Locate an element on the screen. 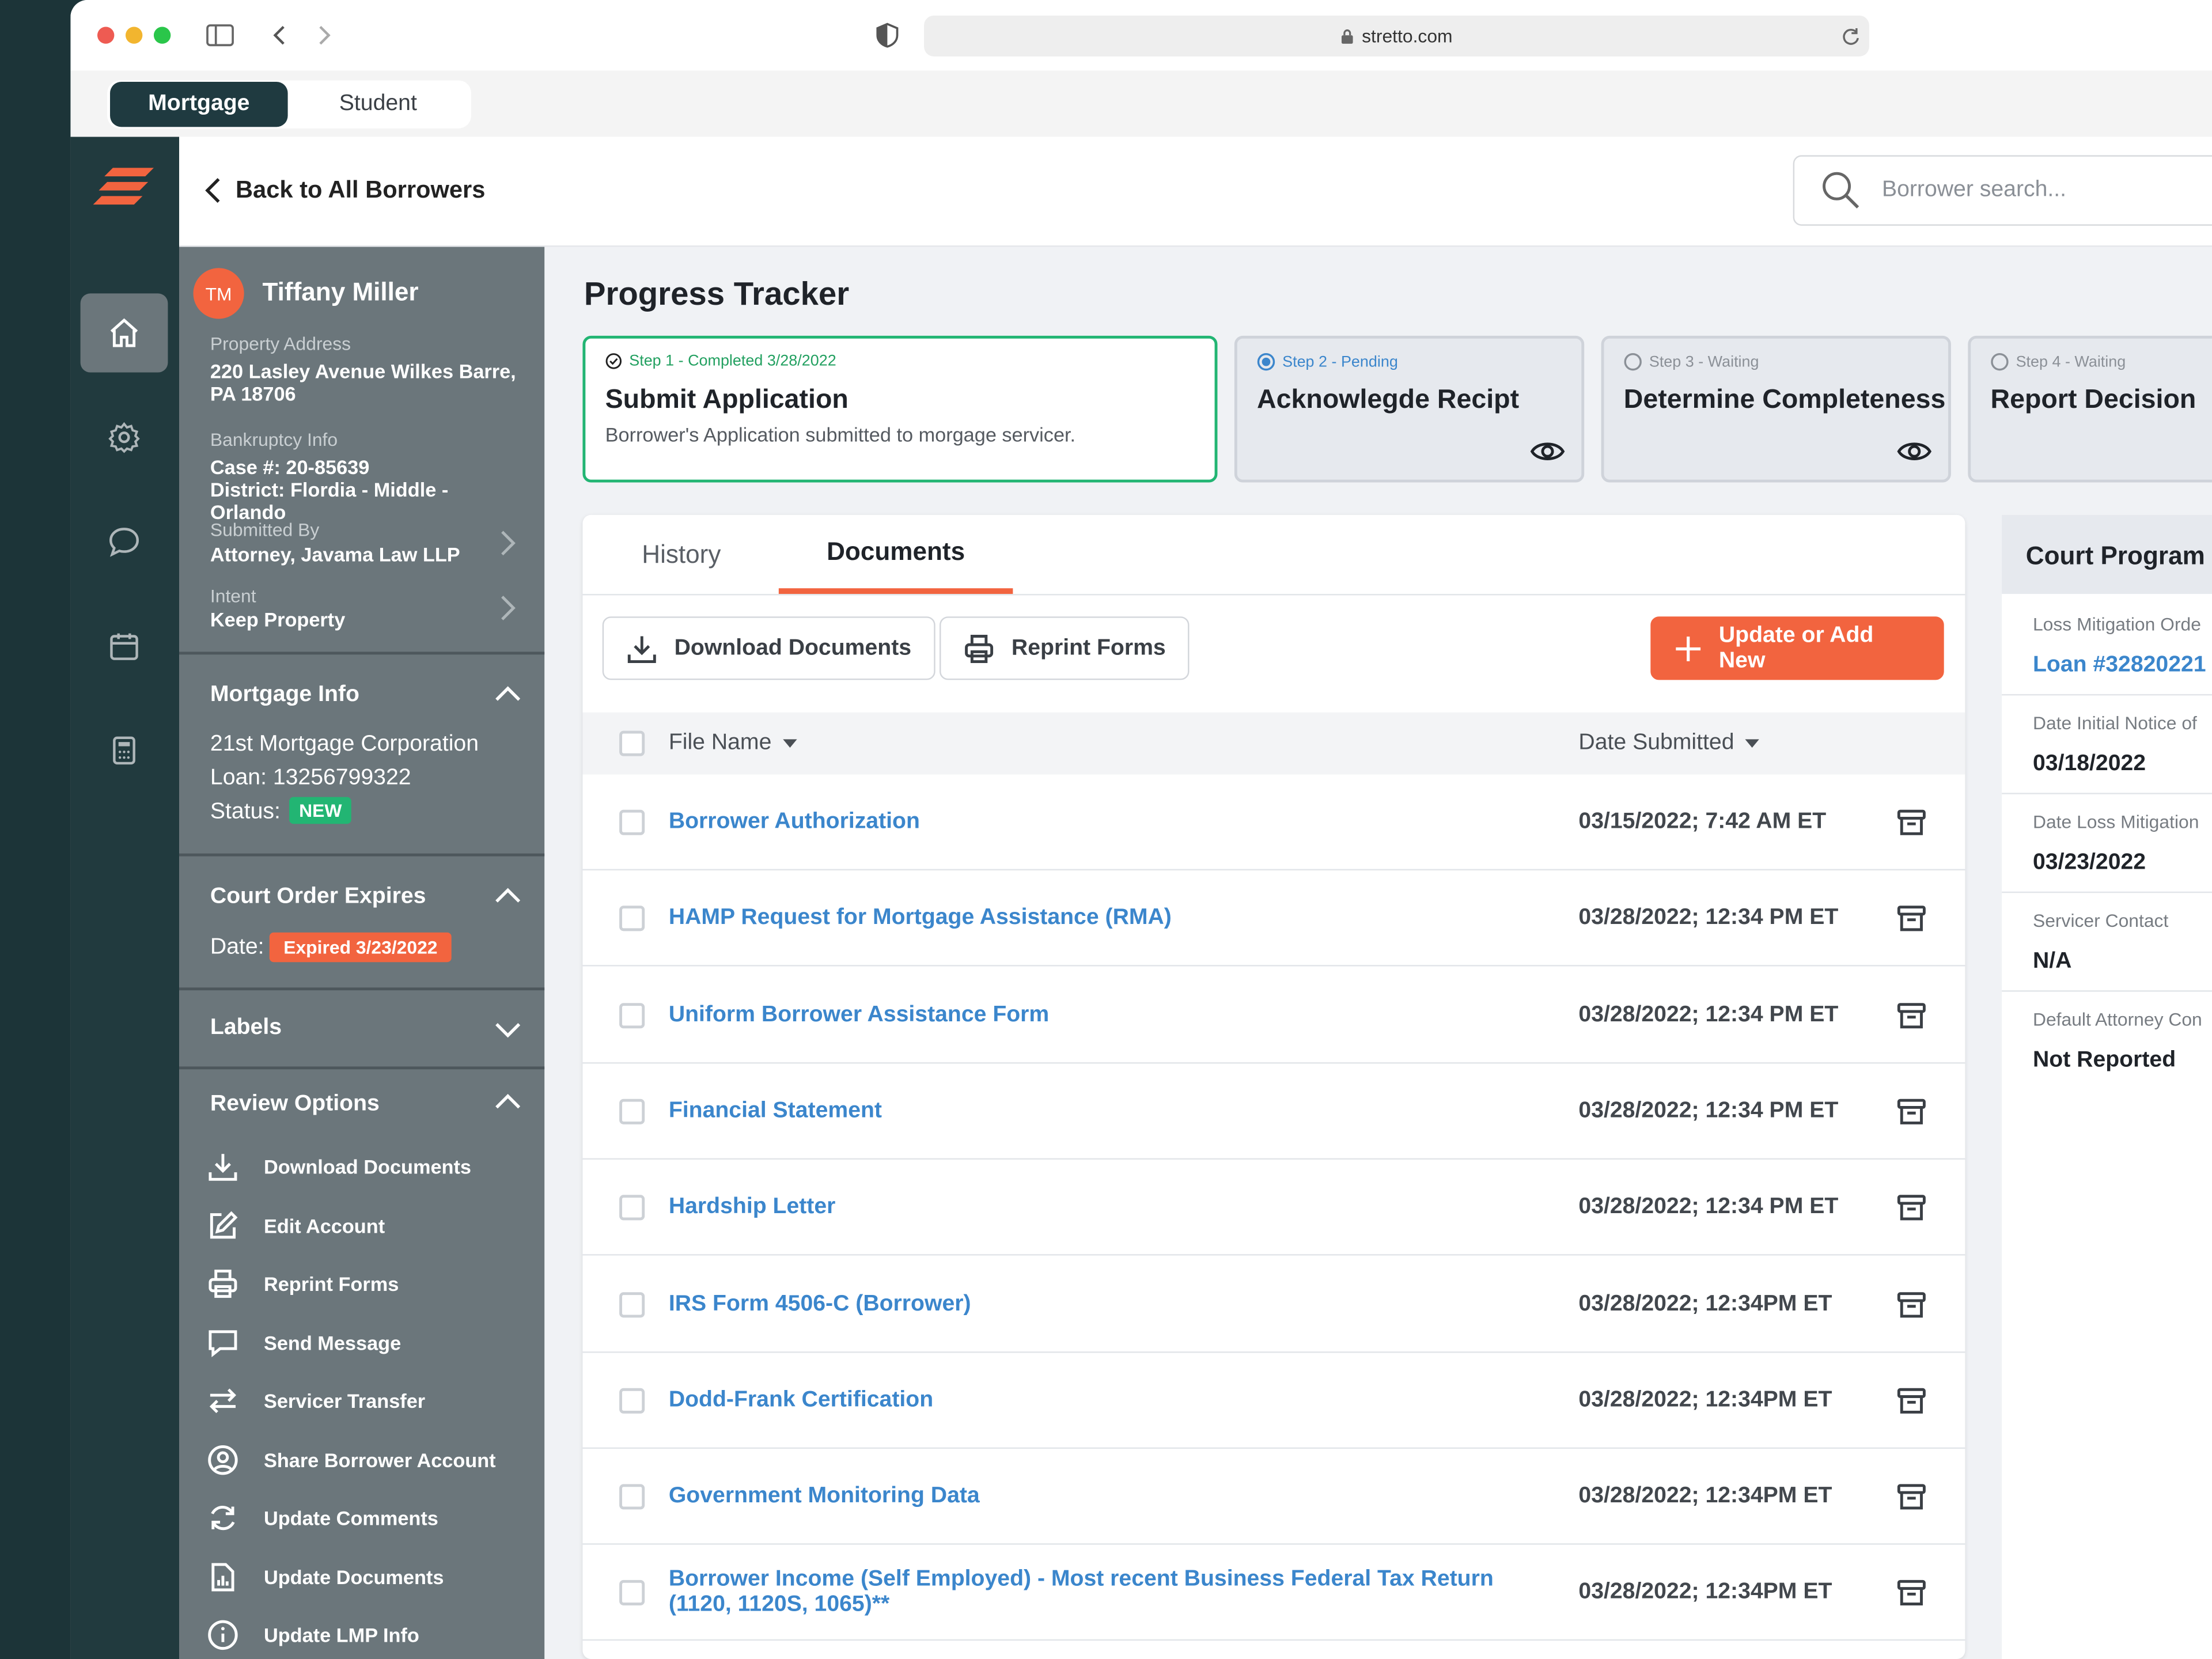  submitted-by: Attorney, Javama Law LLP is located at coordinates (335, 554).